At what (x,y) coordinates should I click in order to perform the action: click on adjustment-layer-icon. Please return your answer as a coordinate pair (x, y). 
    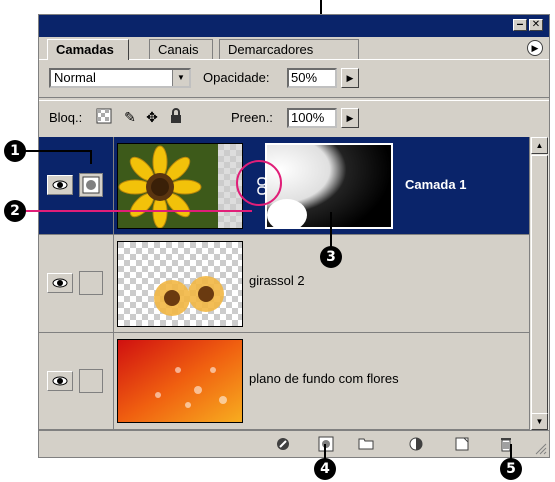
    Looking at the image, I should click on (416, 444).